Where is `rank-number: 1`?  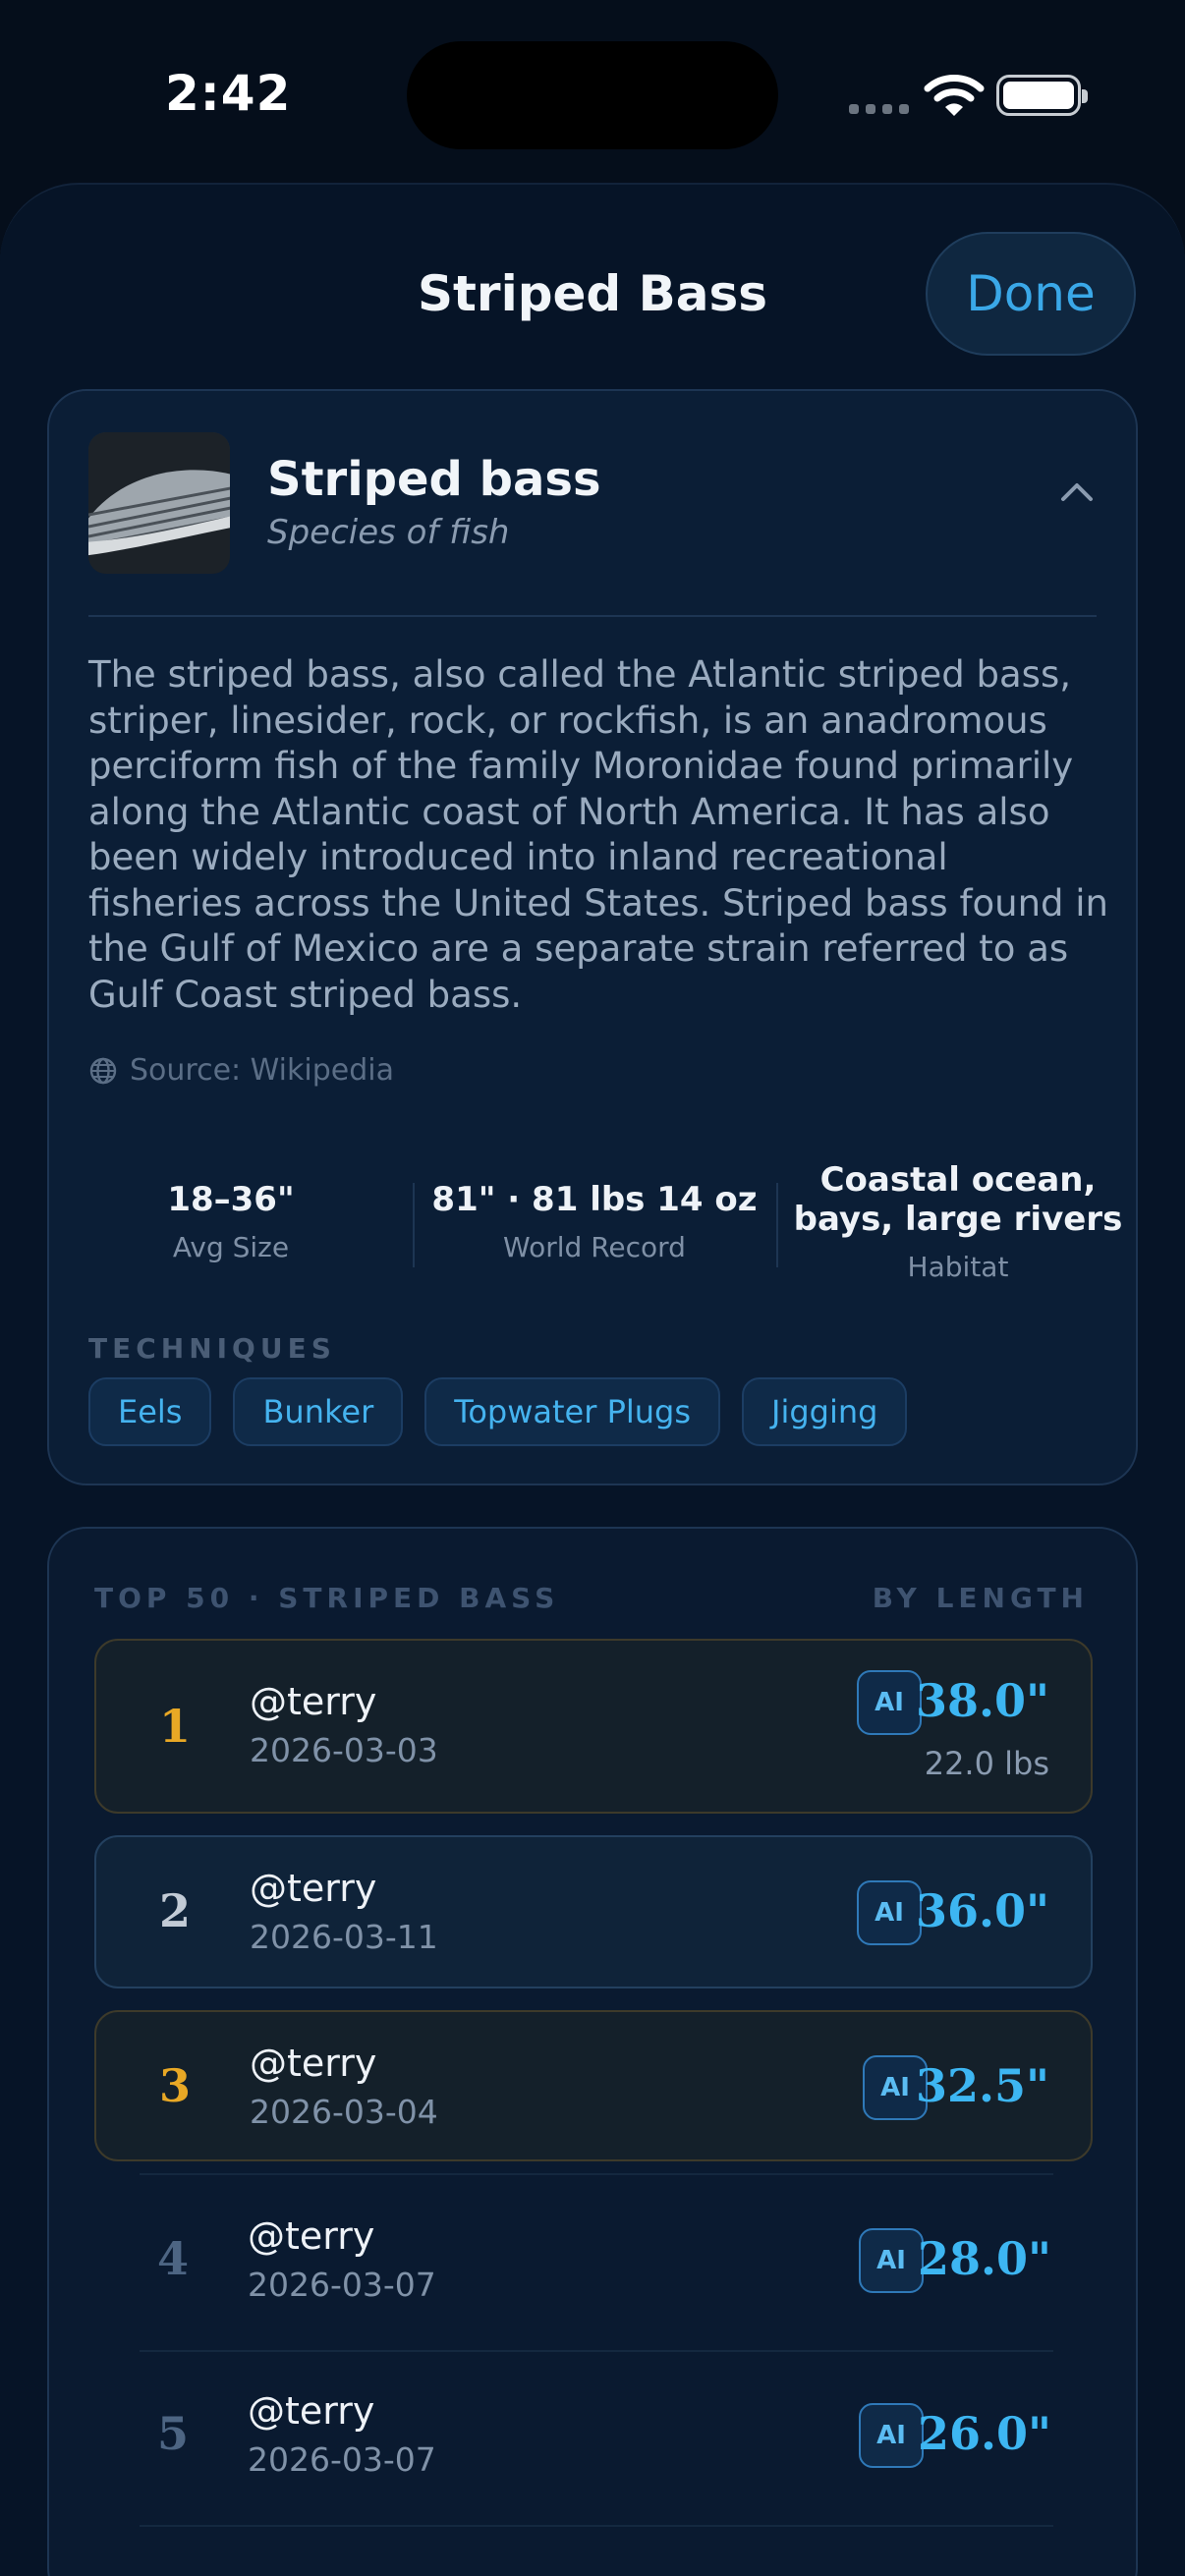 rank-number: 1 is located at coordinates (175, 1726).